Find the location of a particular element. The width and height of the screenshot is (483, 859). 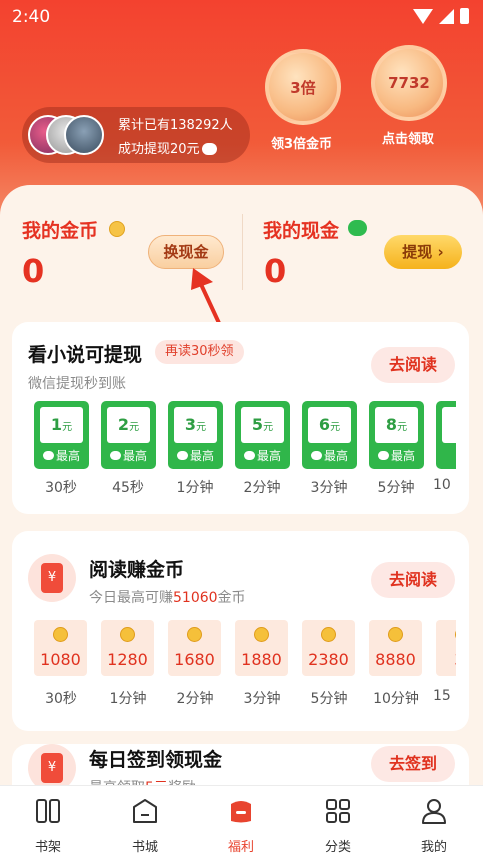

coin-tile-time: 3分钟 is located at coordinates (262, 699).